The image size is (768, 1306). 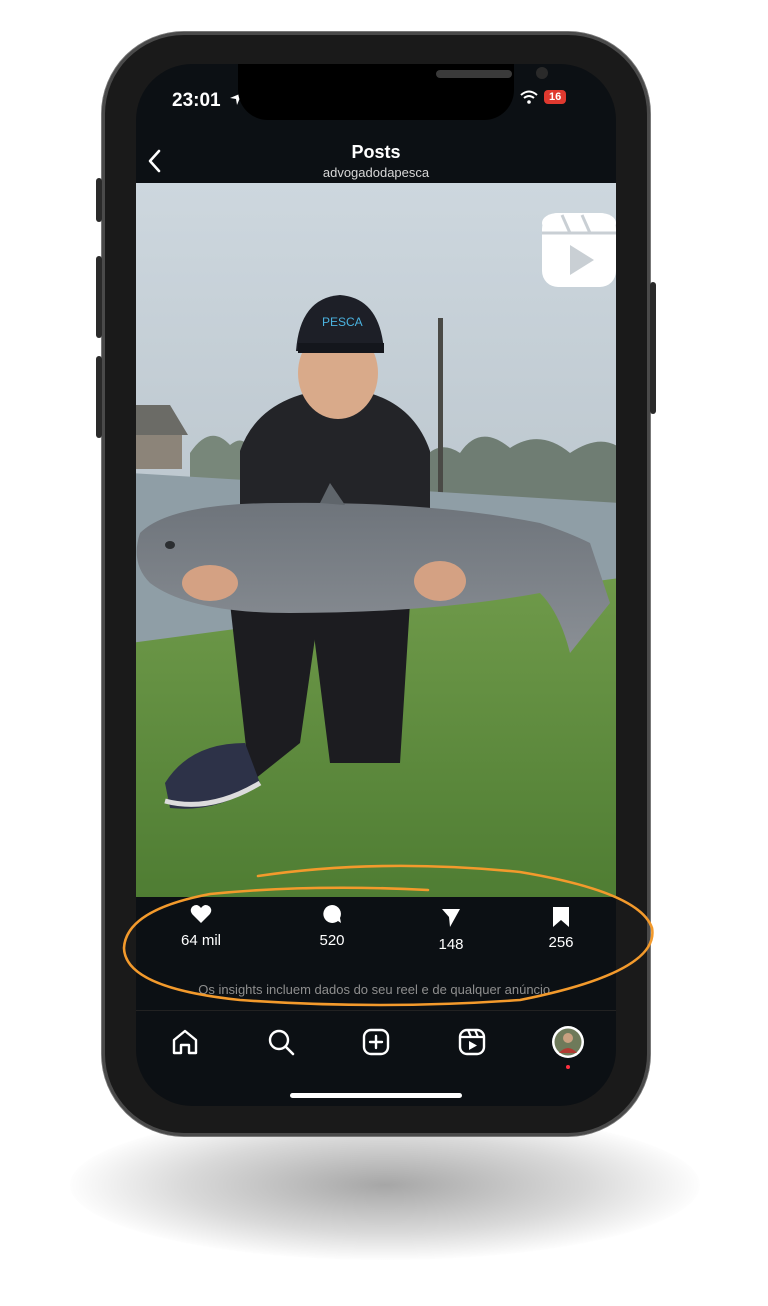 I want to click on wifi-icon, so click(x=529, y=97).